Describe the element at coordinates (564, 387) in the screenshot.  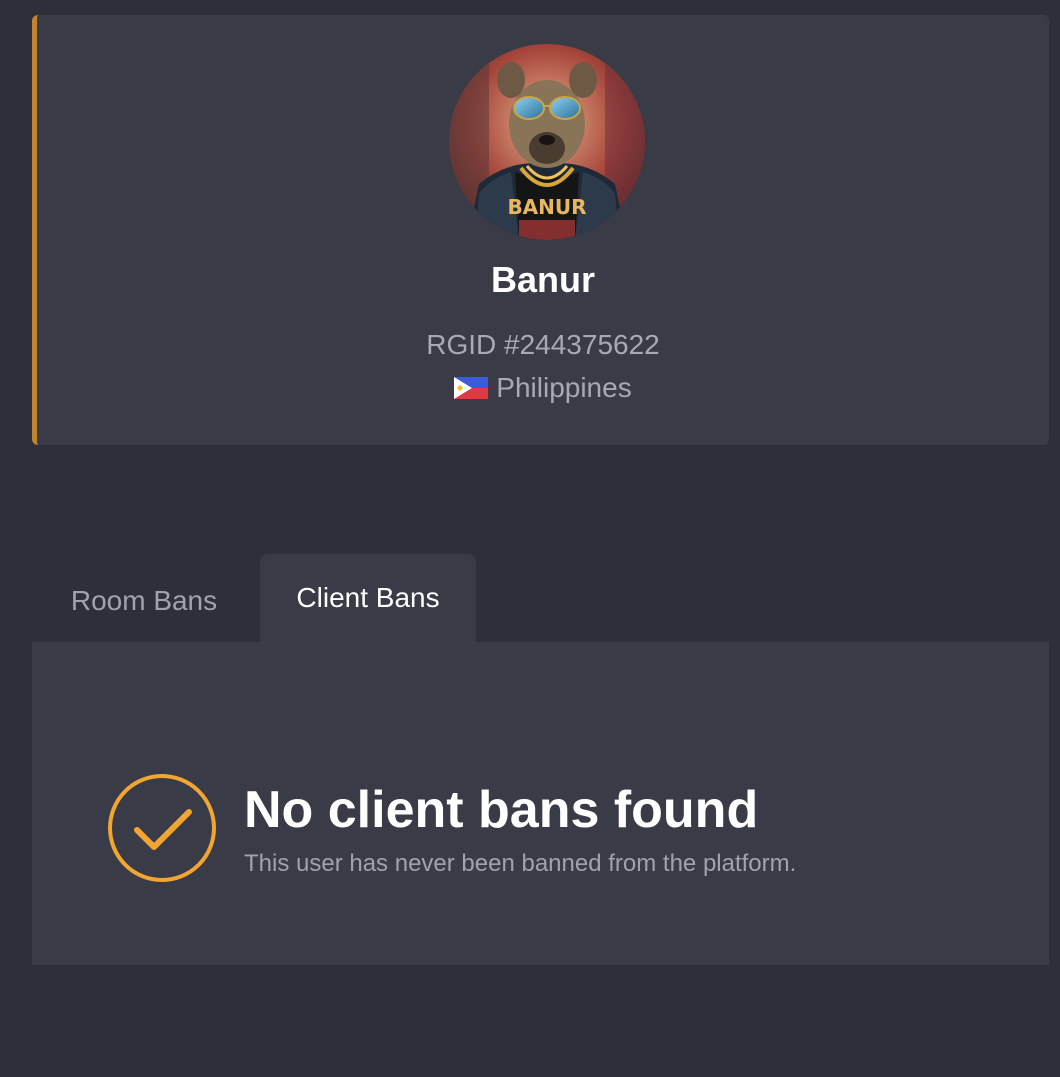
I see `user-country: Philippines` at that location.